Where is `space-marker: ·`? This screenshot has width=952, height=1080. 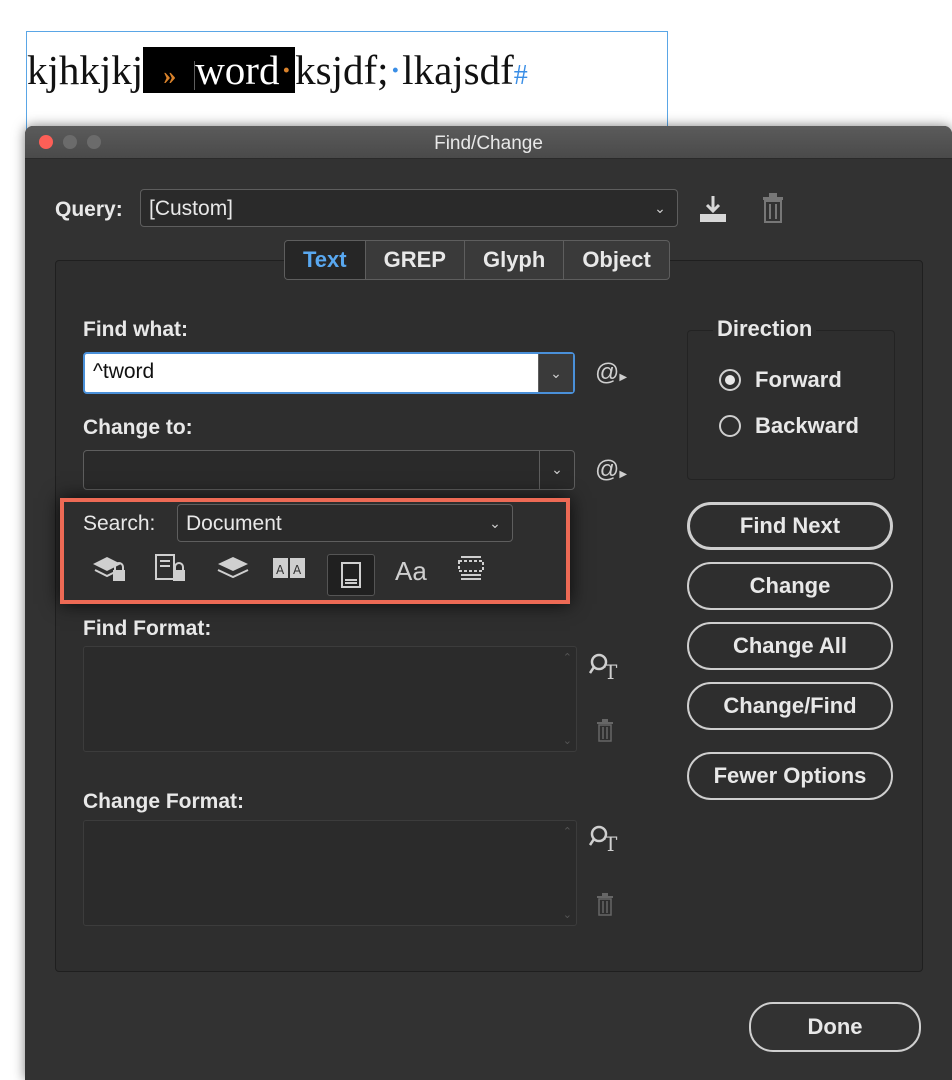
space-marker: · is located at coordinates (286, 70).